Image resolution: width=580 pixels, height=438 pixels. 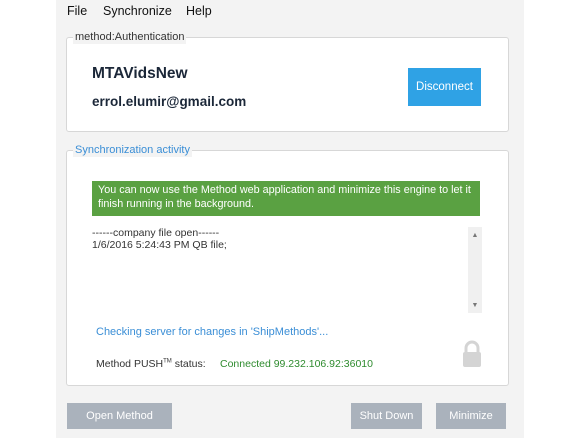 I want to click on synchronization-legend: Synchronization activity, so click(x=132, y=150).